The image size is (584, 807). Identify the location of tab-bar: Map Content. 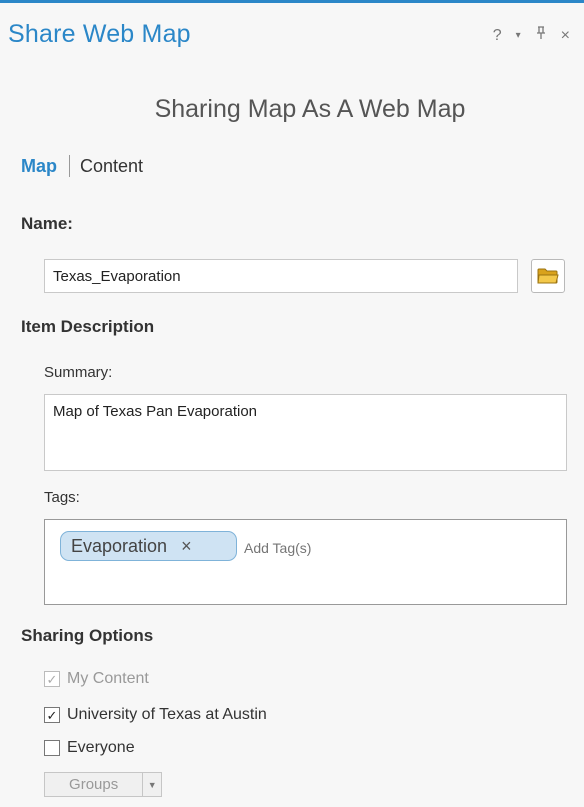
(82, 166).